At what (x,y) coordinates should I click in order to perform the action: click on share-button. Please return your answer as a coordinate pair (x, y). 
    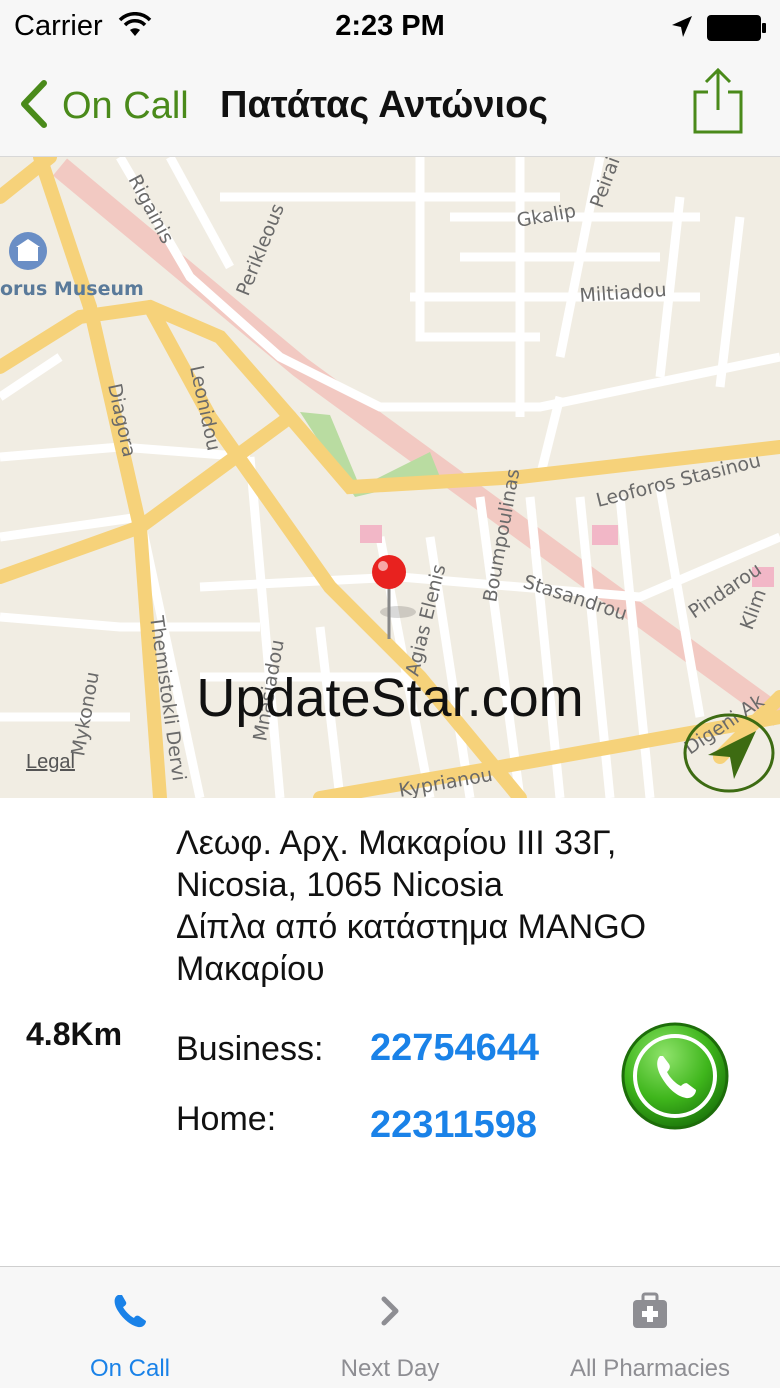
    Looking at the image, I should click on (718, 101).